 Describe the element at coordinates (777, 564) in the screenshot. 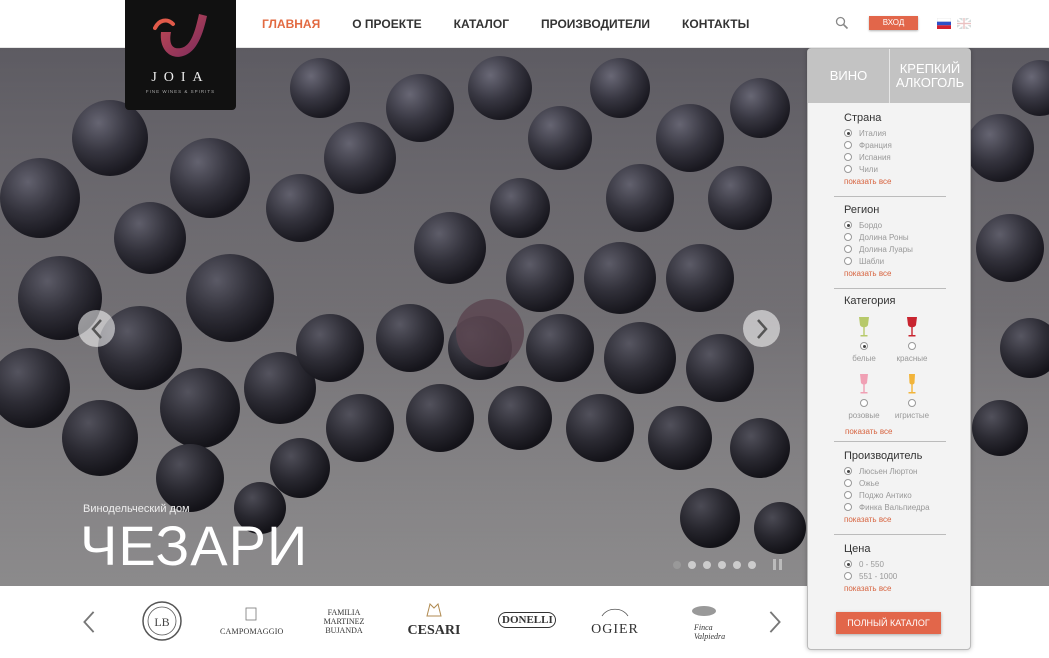

I see `pause-icon` at that location.